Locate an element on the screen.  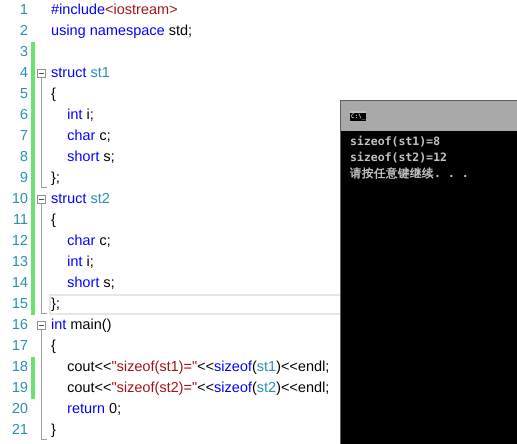
line-number: 9 is located at coordinates (23, 178).